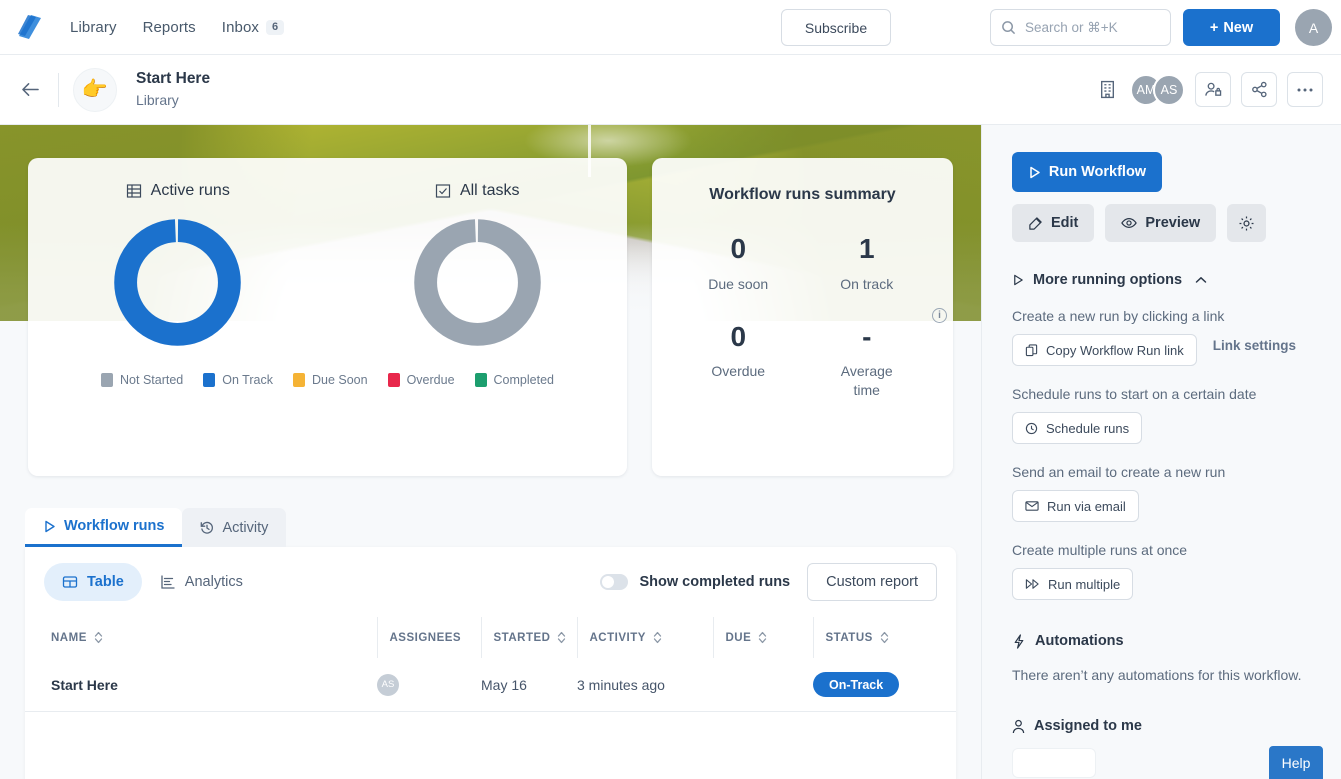 This screenshot has height=779, width=1341. What do you see at coordinates (763, 685) in the screenshot?
I see `cell-due` at bounding box center [763, 685].